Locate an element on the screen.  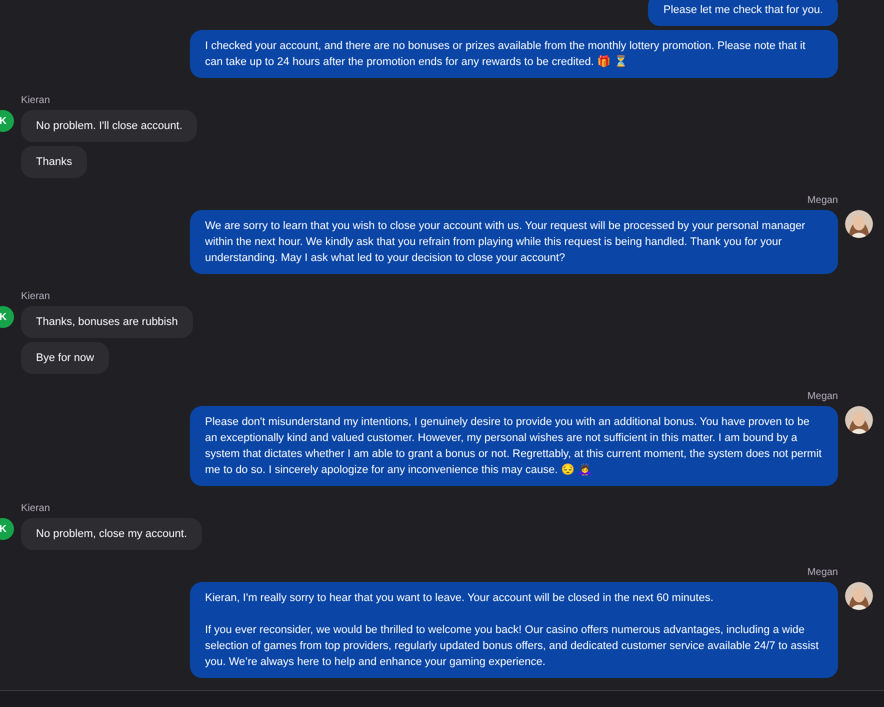
message-bubble: Kieran, I'm really sorry to hear that you want to leave. Your account will be closed in the next 60 minutes. If you ever reconsider, we would be thrilled to welcome you back! Our casino offers numerous advantages, including a wide selection of games from top providers, regularly updated bonus offers, and dedicated customer service available 24/7 to assist you. We’re always here to help and enhance your gaming experience. is located at coordinates (514, 630).